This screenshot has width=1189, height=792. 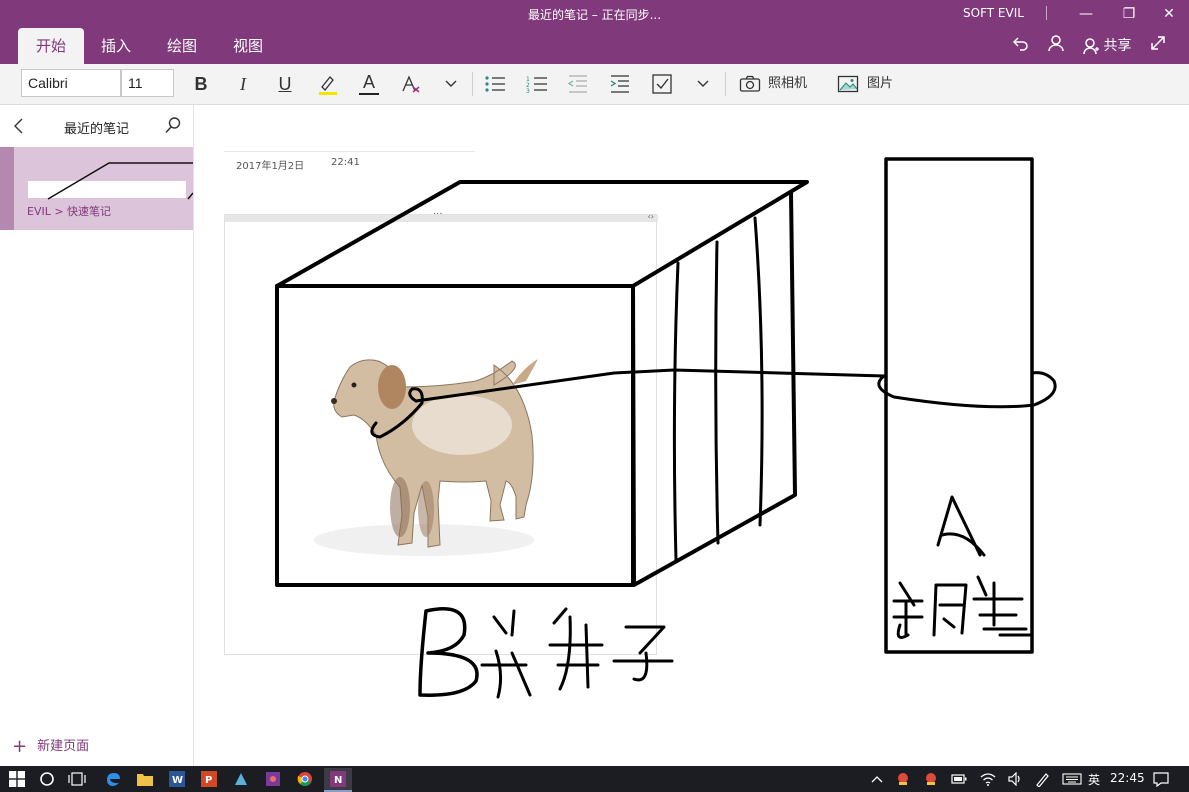 What do you see at coordinates (787, 84) in the screenshot?
I see `camera-button: 照相机` at bounding box center [787, 84].